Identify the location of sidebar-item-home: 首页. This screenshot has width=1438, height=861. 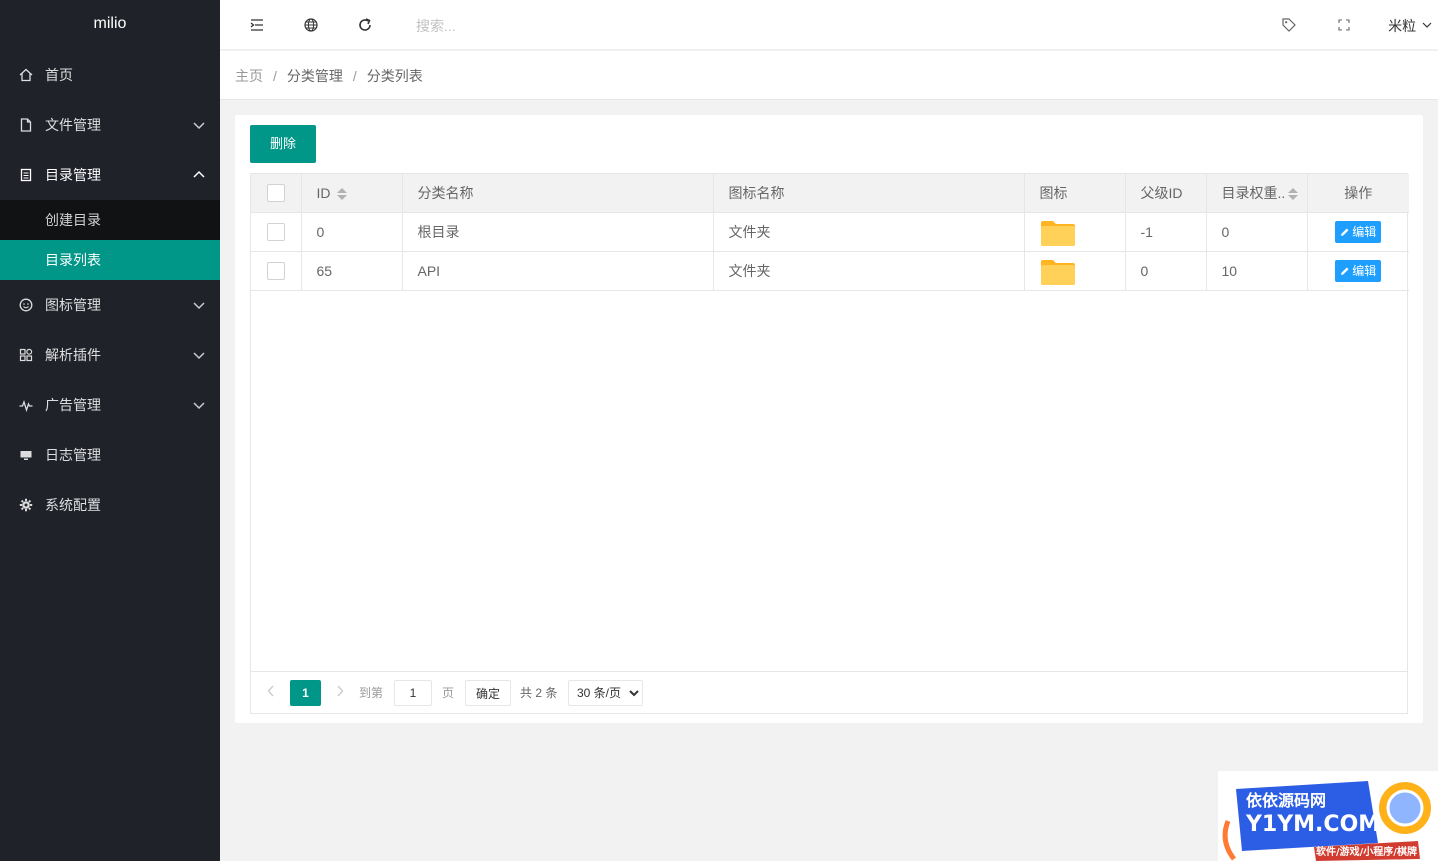
(110, 75).